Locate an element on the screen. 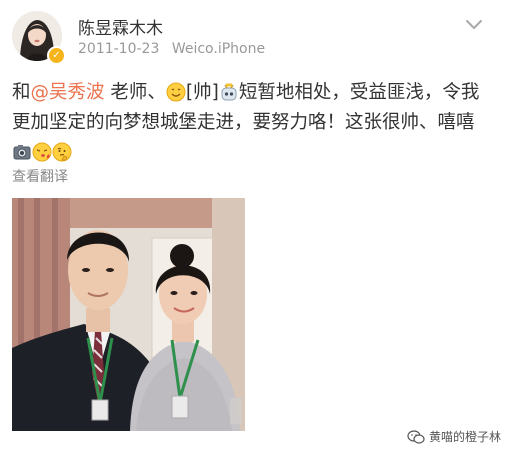  post-meta: 2011-10-23 Weico.iPhone is located at coordinates (171, 49).